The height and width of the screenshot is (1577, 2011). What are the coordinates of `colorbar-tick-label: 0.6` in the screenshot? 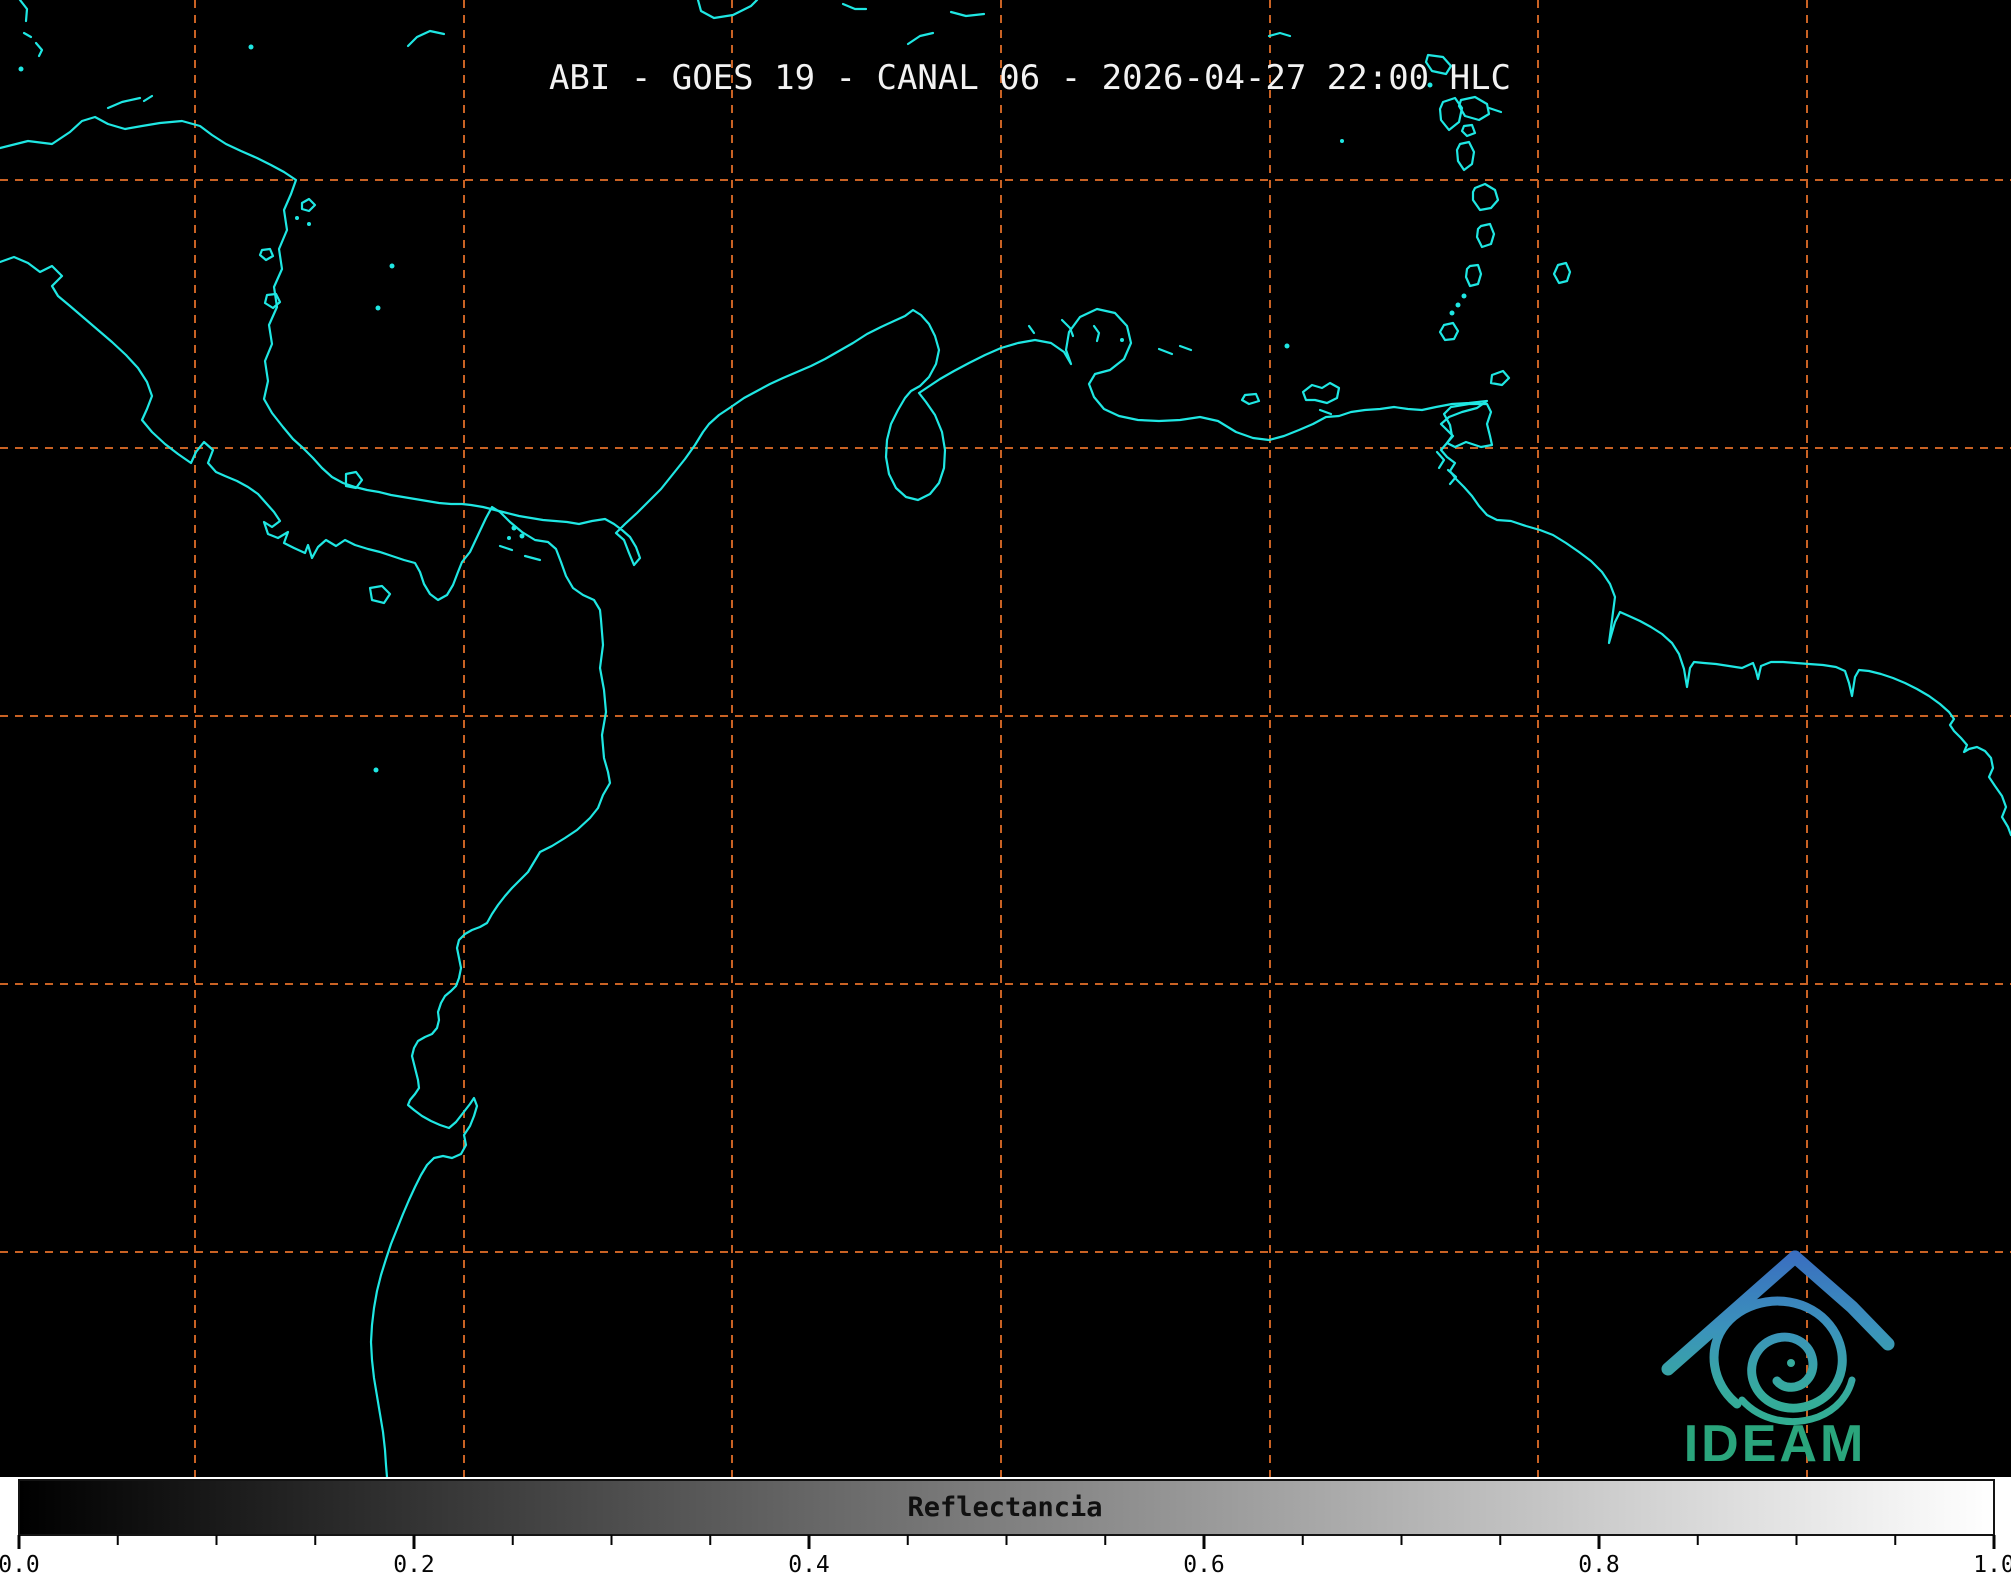 It's located at (1204, 1564).